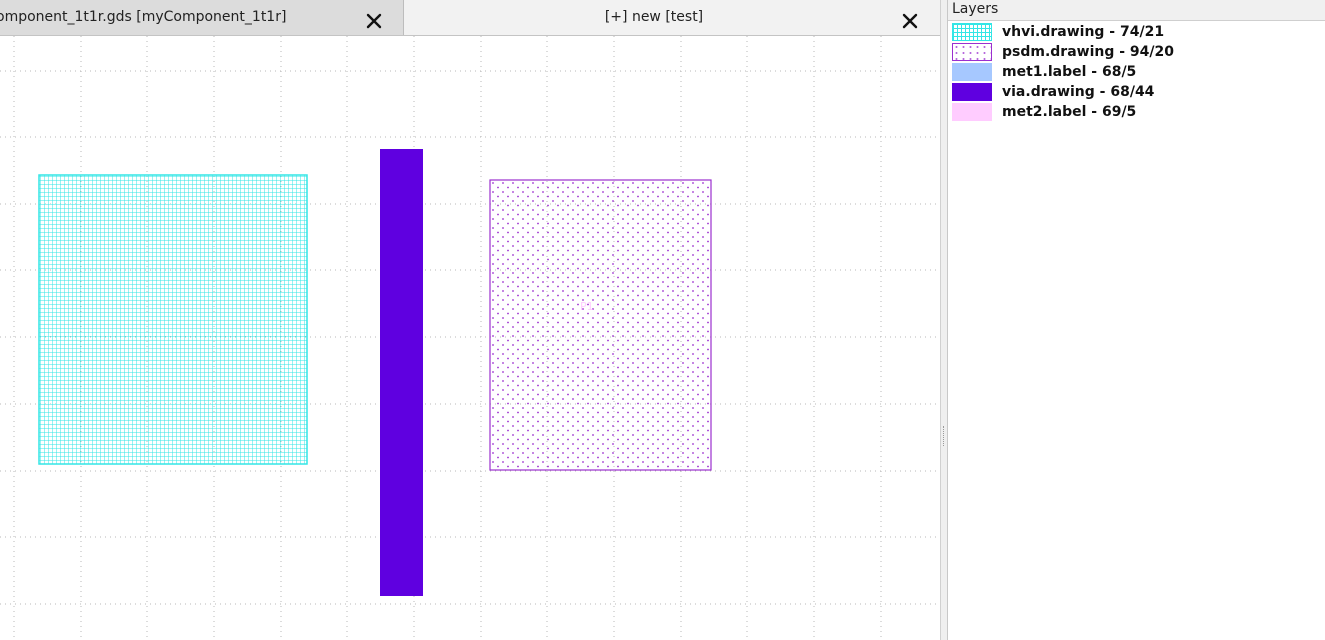 The height and width of the screenshot is (640, 1325). What do you see at coordinates (1069, 112) in the screenshot?
I see `layer-label: met2.label - 69/5` at bounding box center [1069, 112].